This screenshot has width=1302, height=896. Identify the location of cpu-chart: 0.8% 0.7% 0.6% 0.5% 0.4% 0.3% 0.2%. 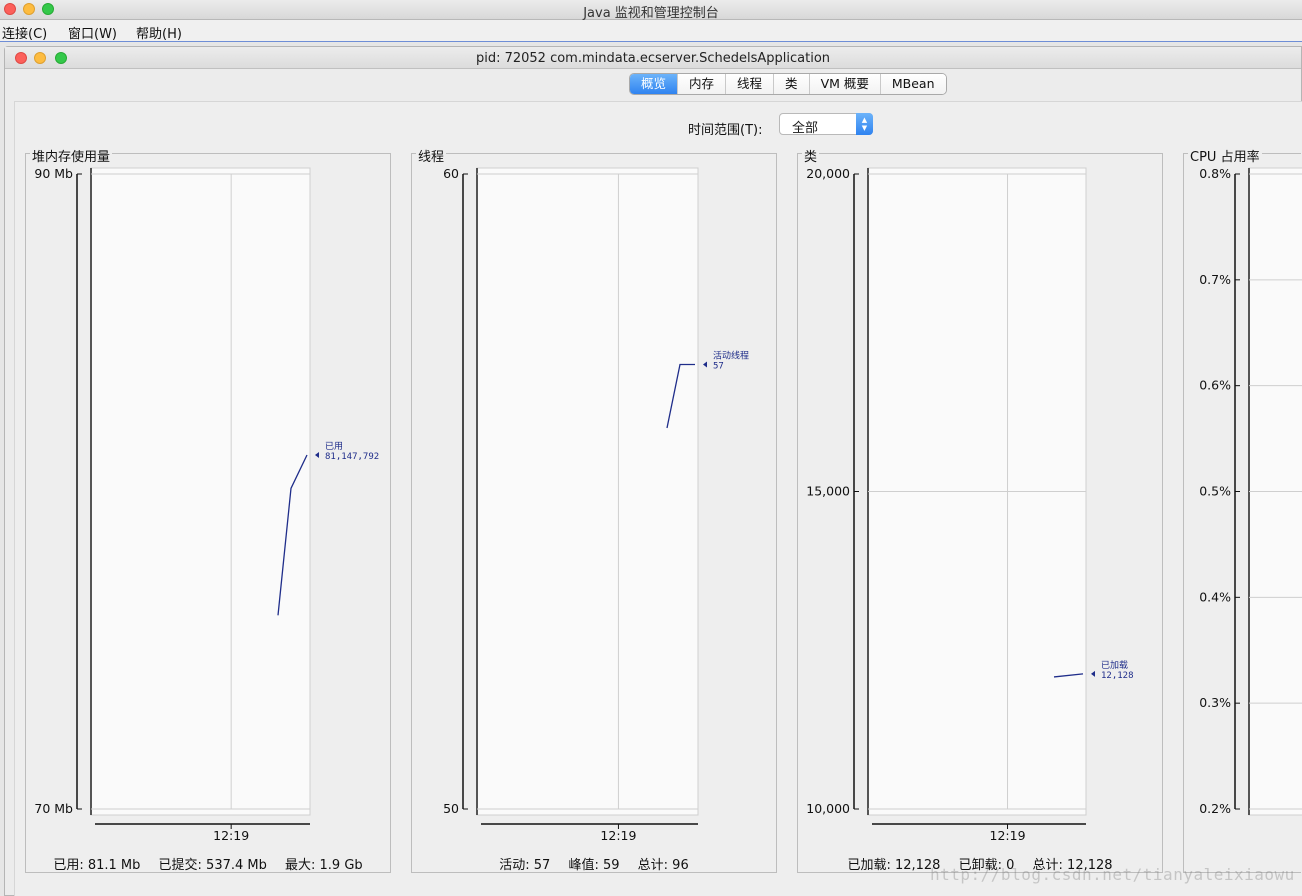
(1250, 491).